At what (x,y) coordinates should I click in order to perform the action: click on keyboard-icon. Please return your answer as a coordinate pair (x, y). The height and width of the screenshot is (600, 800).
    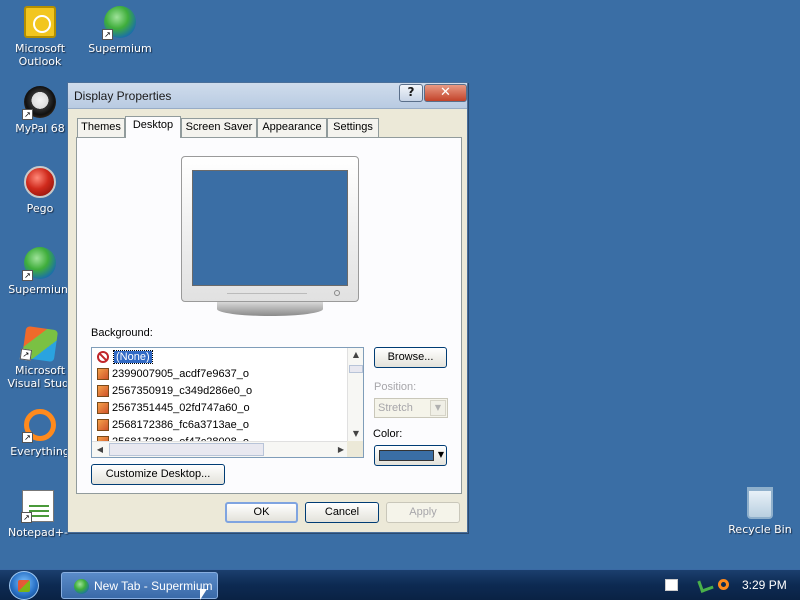
    Looking at the image, I should click on (671, 585).